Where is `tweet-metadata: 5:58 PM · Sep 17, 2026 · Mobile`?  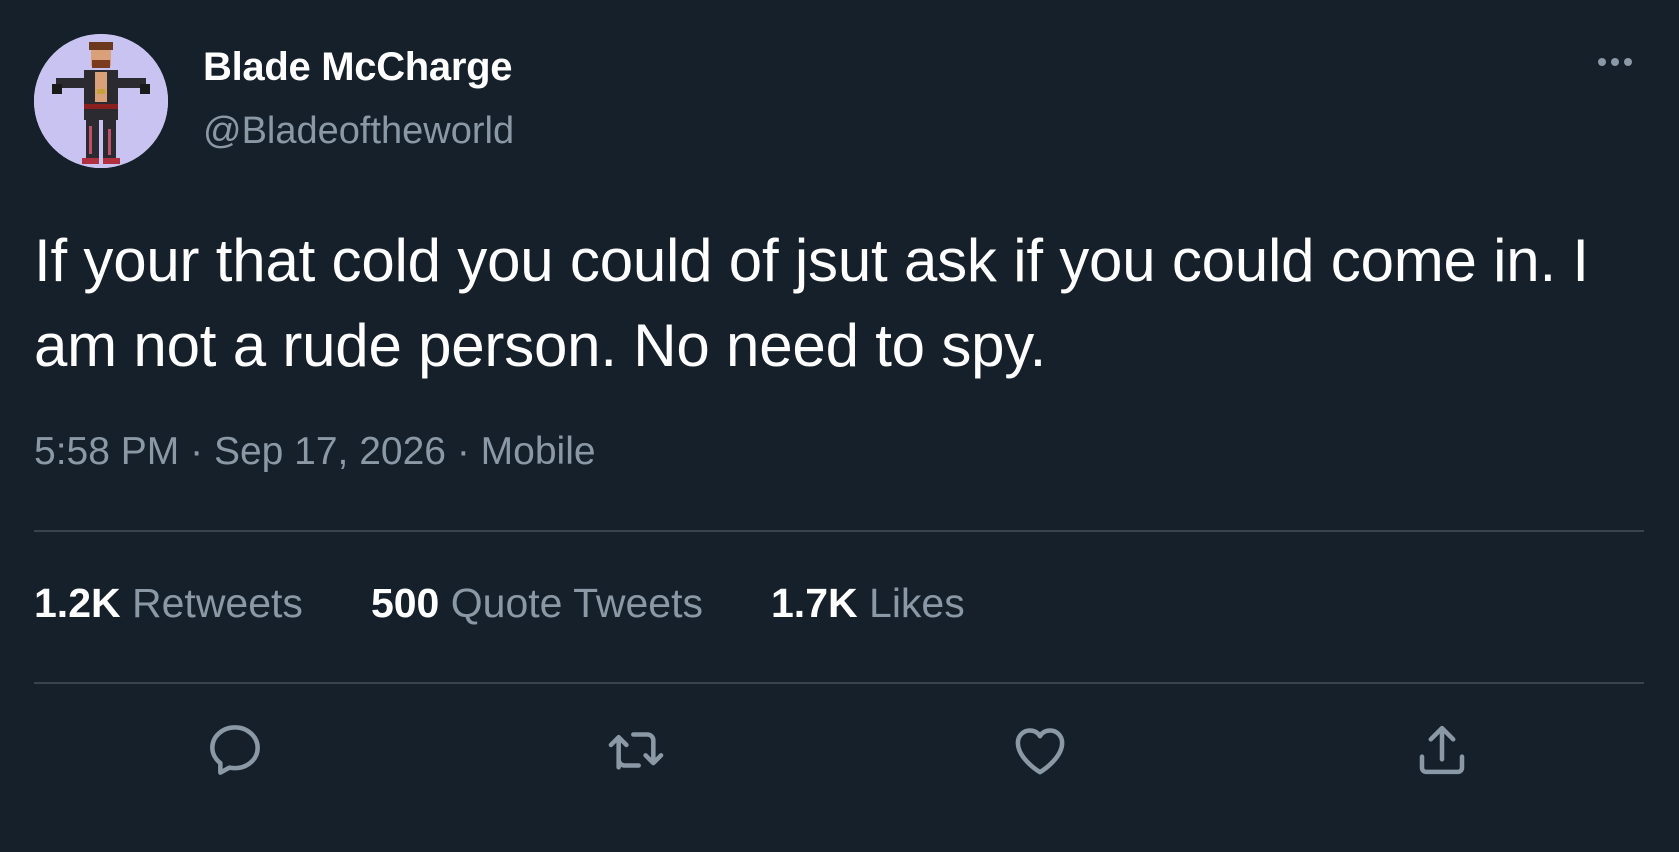
tweet-metadata: 5:58 PM · Sep 17, 2026 · Mobile is located at coordinates (315, 452).